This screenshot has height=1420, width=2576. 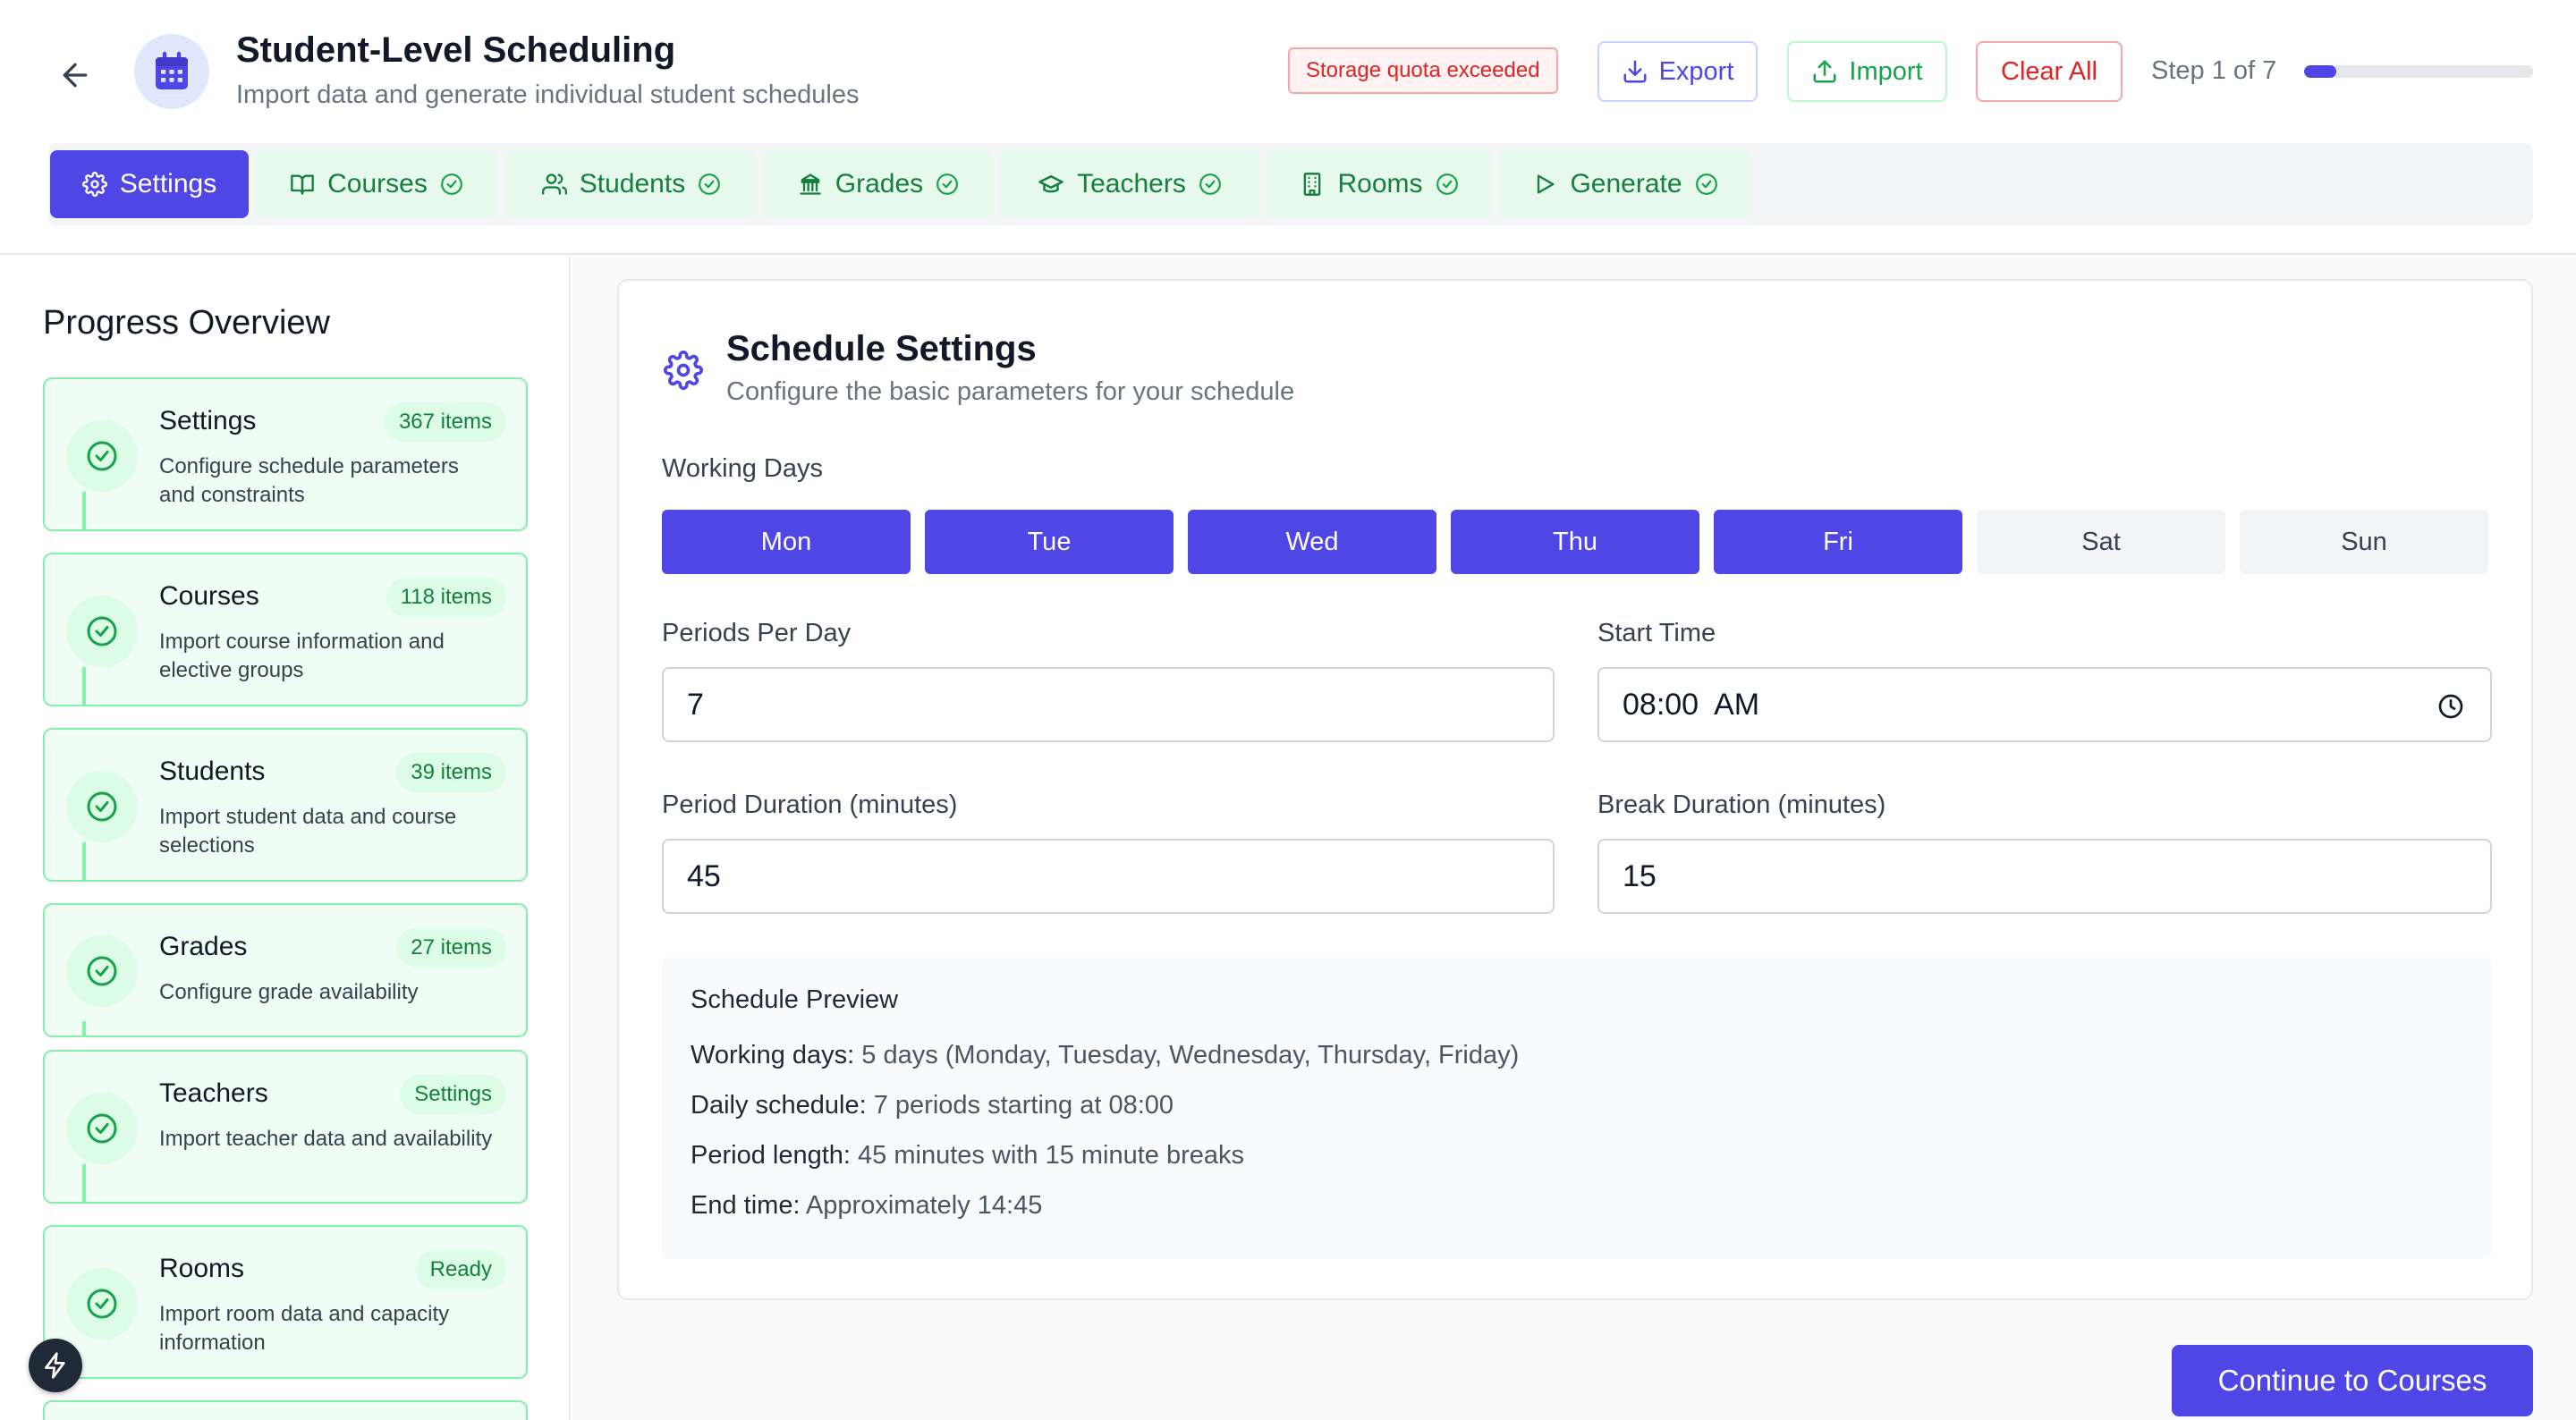 I want to click on card-title: Settings, so click(x=208, y=421).